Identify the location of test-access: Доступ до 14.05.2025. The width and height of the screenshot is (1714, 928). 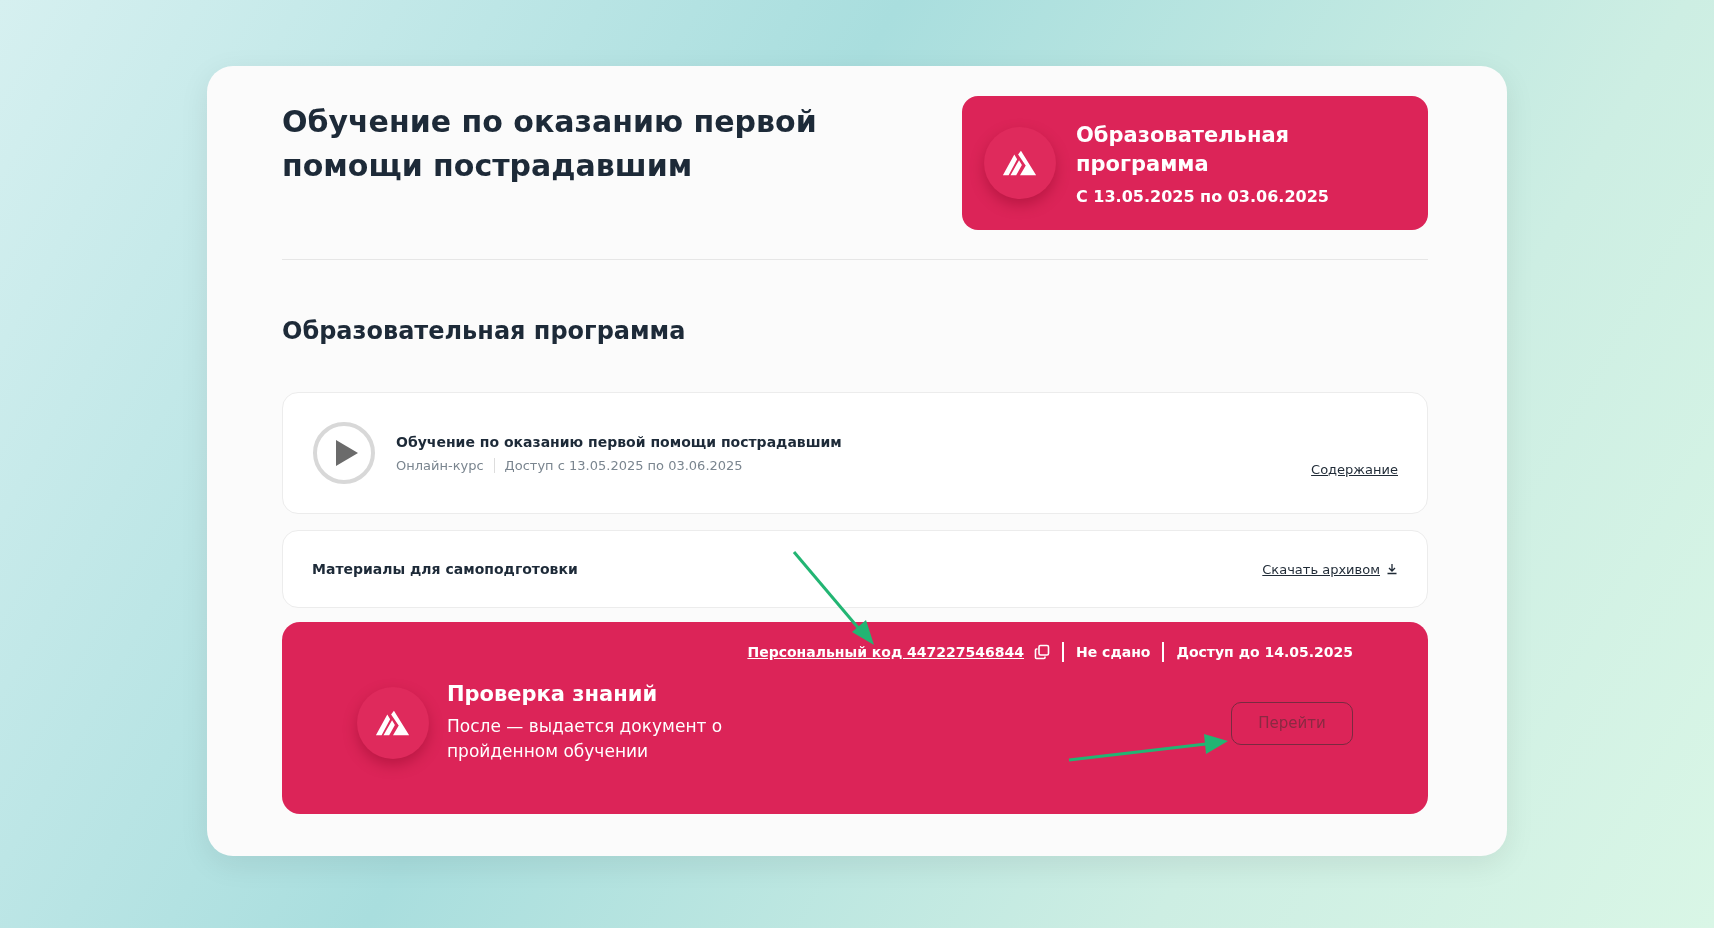
(1264, 652).